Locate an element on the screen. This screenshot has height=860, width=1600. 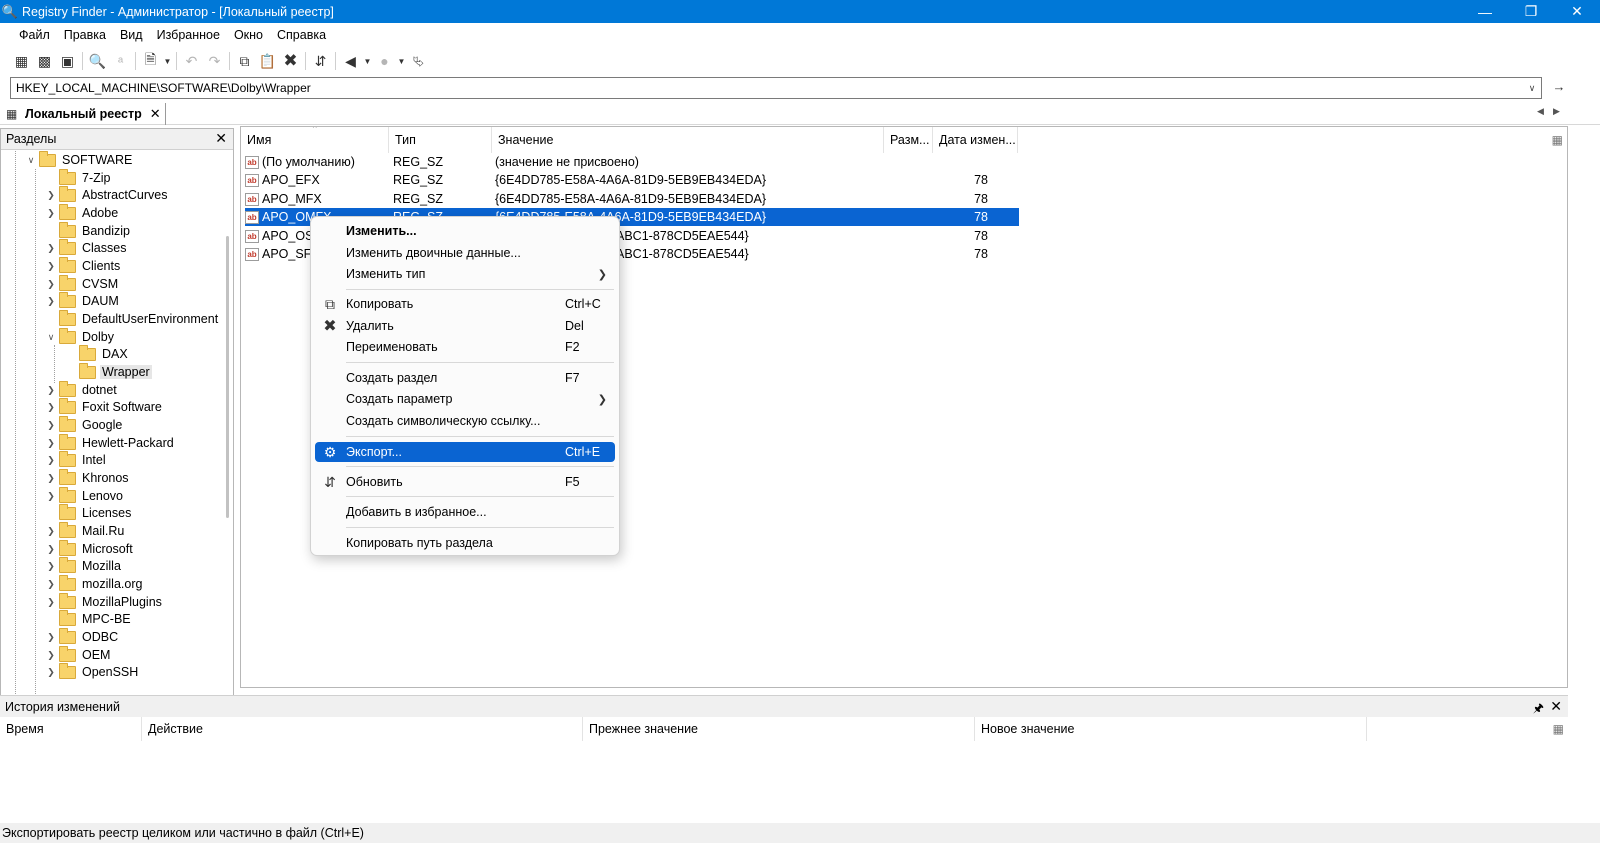
undo-icon: ↶ is located at coordinates (191, 61).